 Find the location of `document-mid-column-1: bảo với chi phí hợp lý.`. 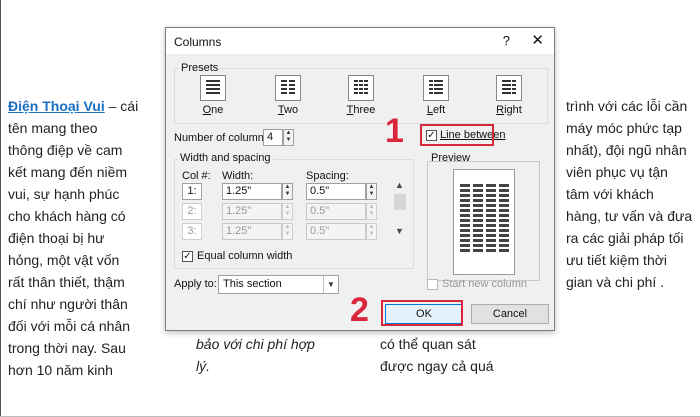

document-mid-column-1: bảo với chi phí hợp lý. is located at coordinates (271, 355).